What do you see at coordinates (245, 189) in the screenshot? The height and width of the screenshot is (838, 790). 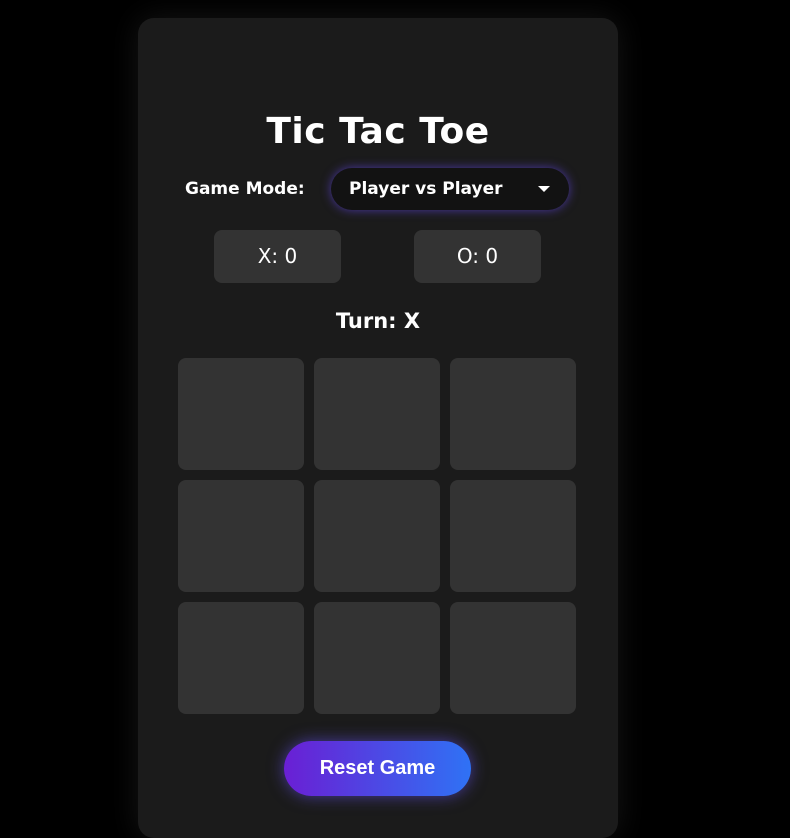 I see `game-mode-label: Game Mode:` at bounding box center [245, 189].